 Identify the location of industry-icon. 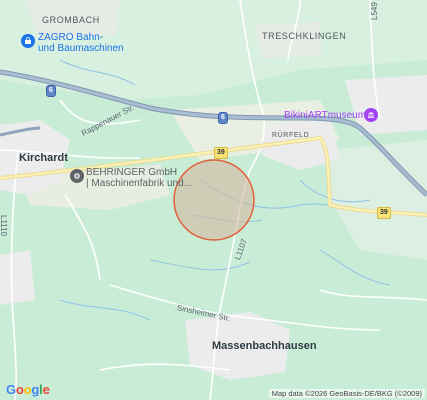
(77, 176).